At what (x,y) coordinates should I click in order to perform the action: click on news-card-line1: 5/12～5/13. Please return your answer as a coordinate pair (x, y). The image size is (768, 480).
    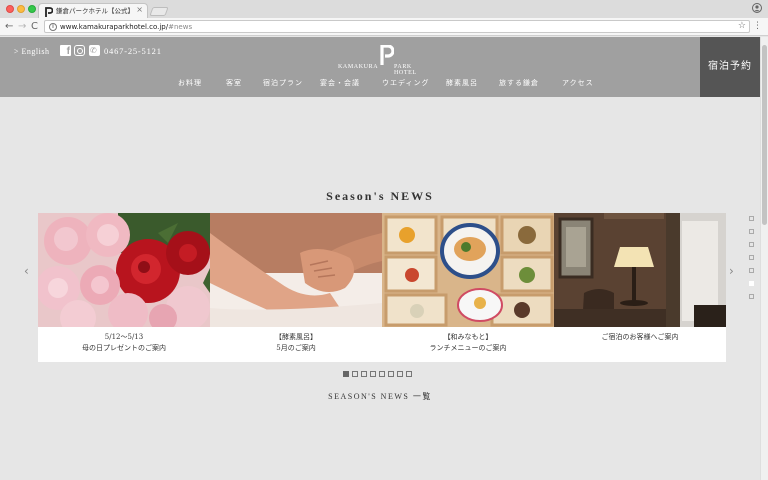
    Looking at the image, I should click on (124, 337).